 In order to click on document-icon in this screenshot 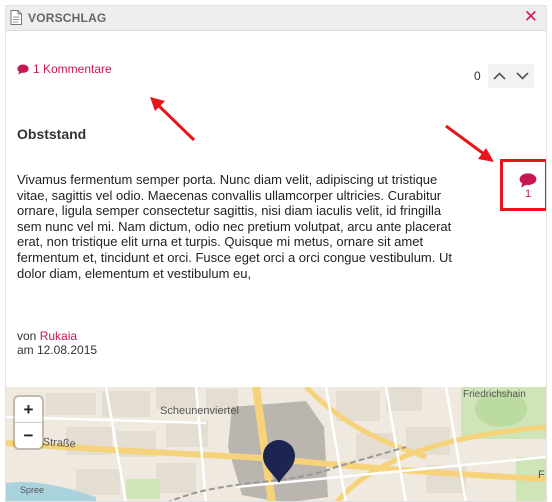, I will do `click(16, 17)`.